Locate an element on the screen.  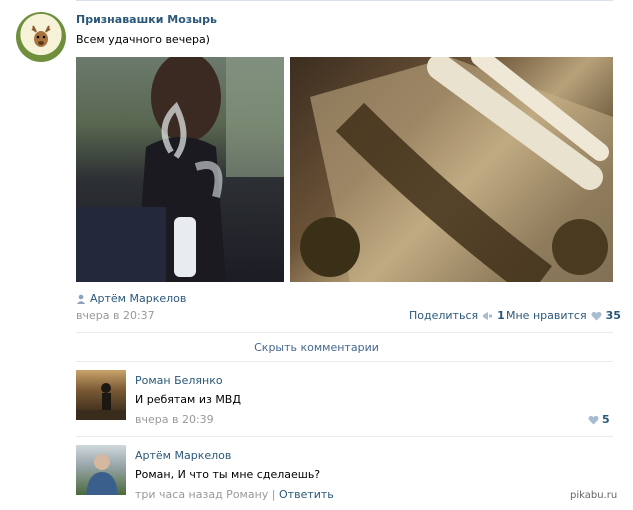
photo-girl-smoke-image is located at coordinates (180, 169).